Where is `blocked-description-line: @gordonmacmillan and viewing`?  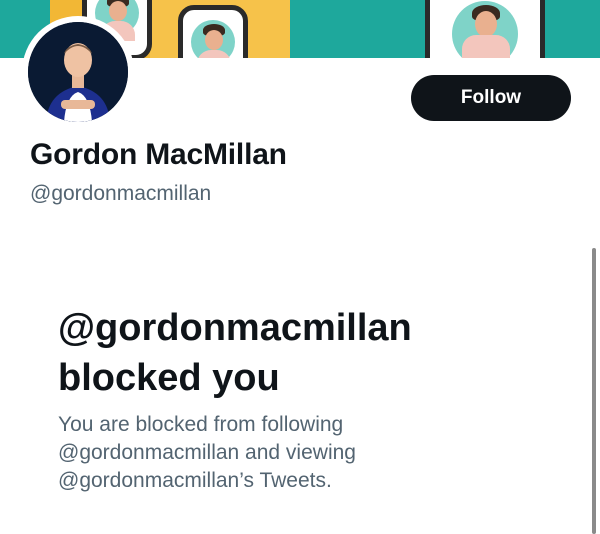
blocked-description-line: @gordonmacmillan and viewing is located at coordinates (207, 452).